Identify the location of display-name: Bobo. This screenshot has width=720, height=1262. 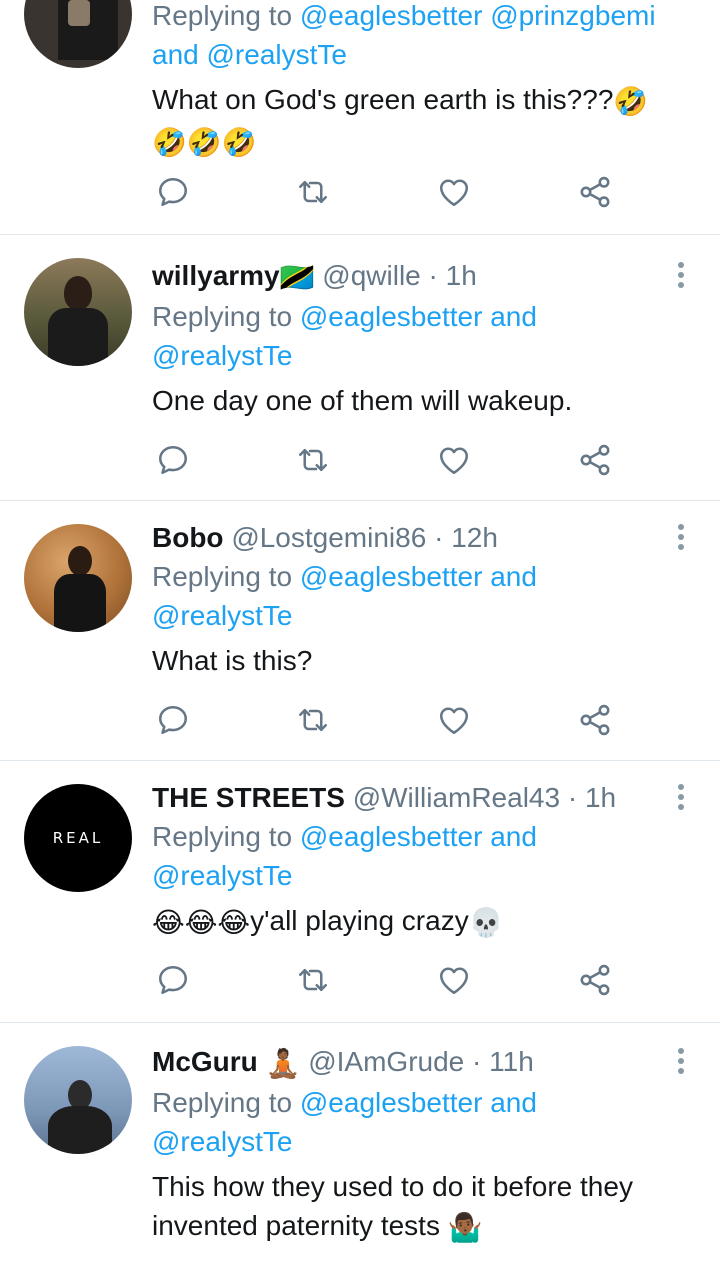
(188, 537).